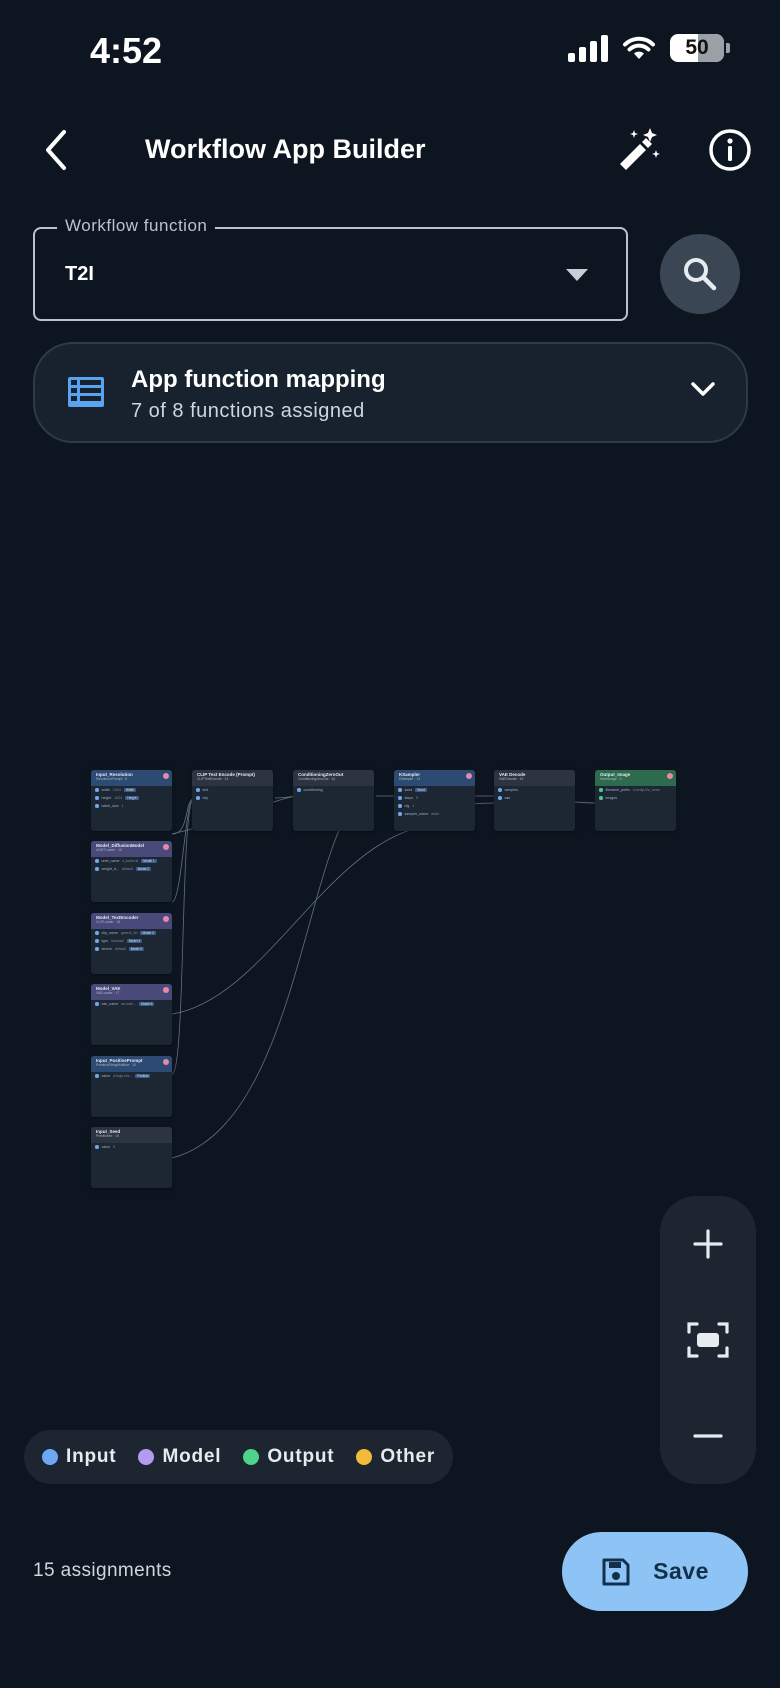  I want to click on node-header: VAE Decode VAEDecode · 15, so click(534, 778).